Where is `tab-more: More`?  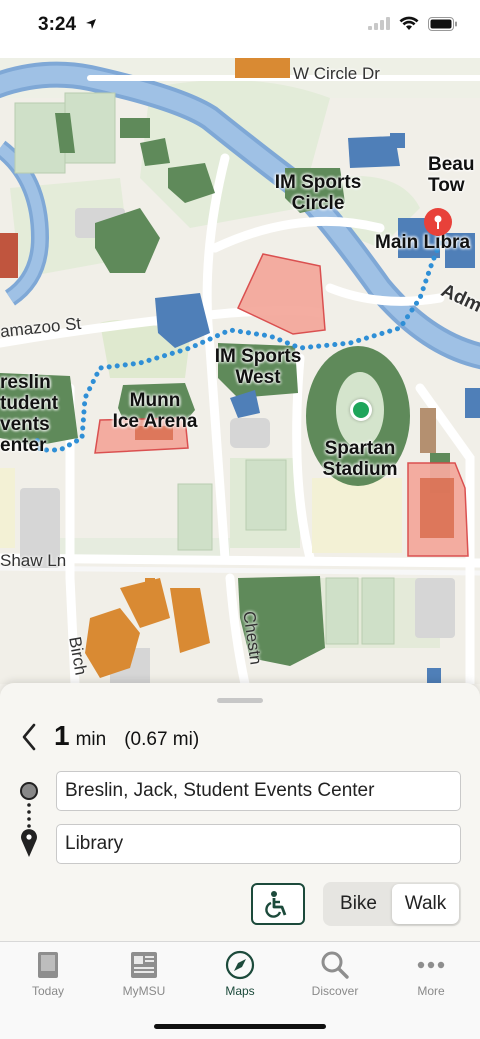
tab-more: More is located at coordinates (431, 974).